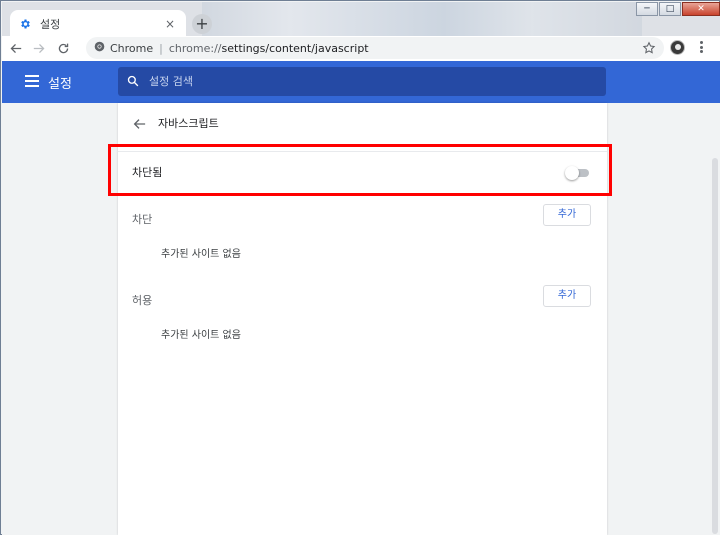  Describe the element at coordinates (201, 254) in the screenshot. I see `block-empty-text: 추가된 사이트 없음` at that location.